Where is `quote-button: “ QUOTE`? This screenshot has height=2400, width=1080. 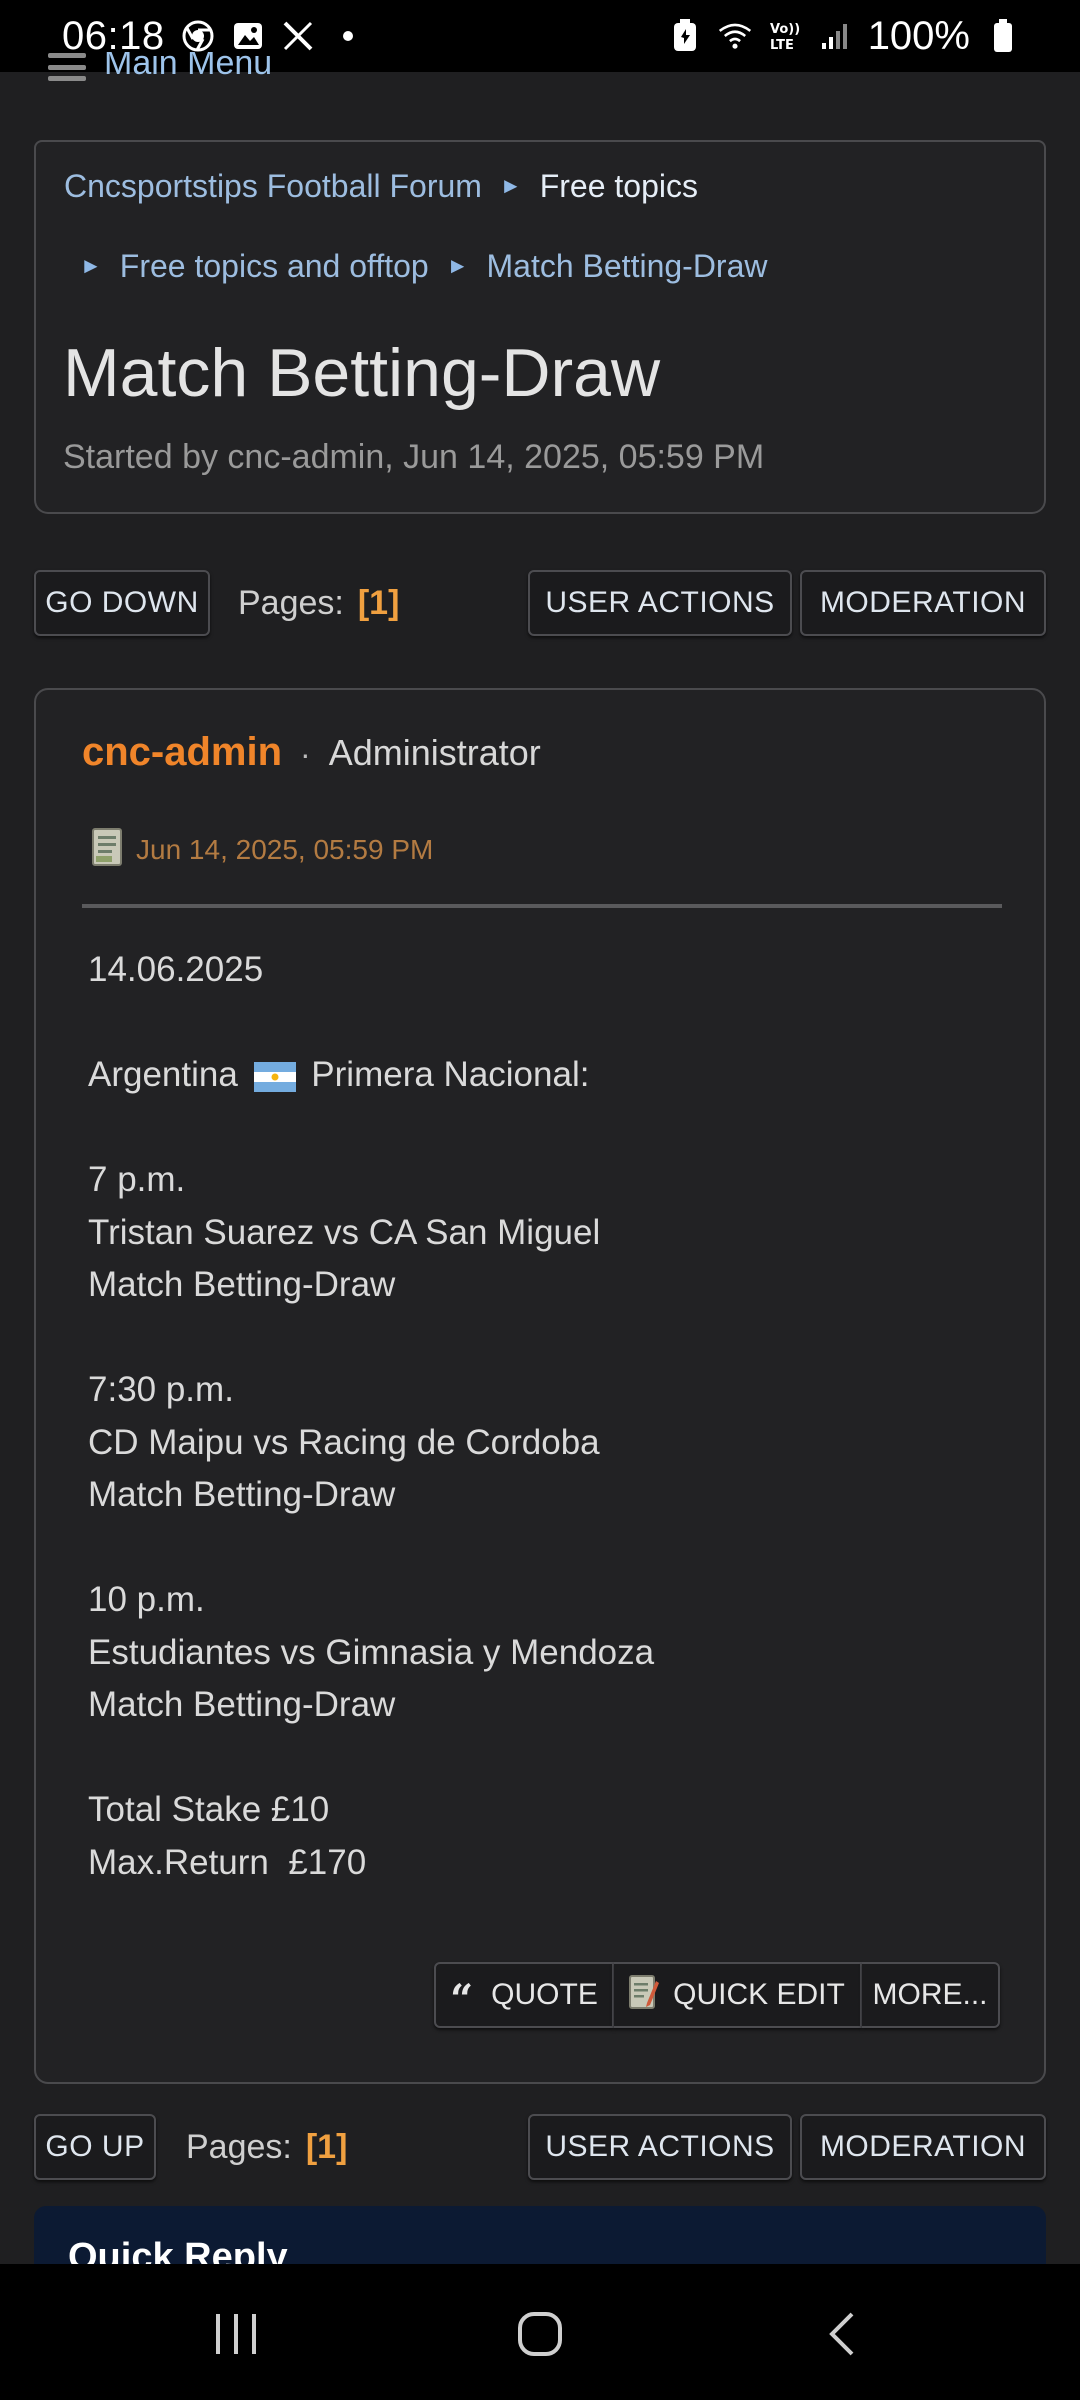
quote-button: “ QUOTE is located at coordinates (524, 1995).